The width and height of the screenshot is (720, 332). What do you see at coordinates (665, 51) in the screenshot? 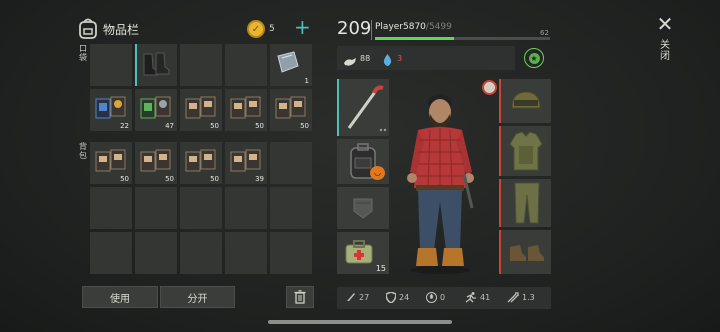
I see `close-label: 关闭` at bounding box center [665, 51].